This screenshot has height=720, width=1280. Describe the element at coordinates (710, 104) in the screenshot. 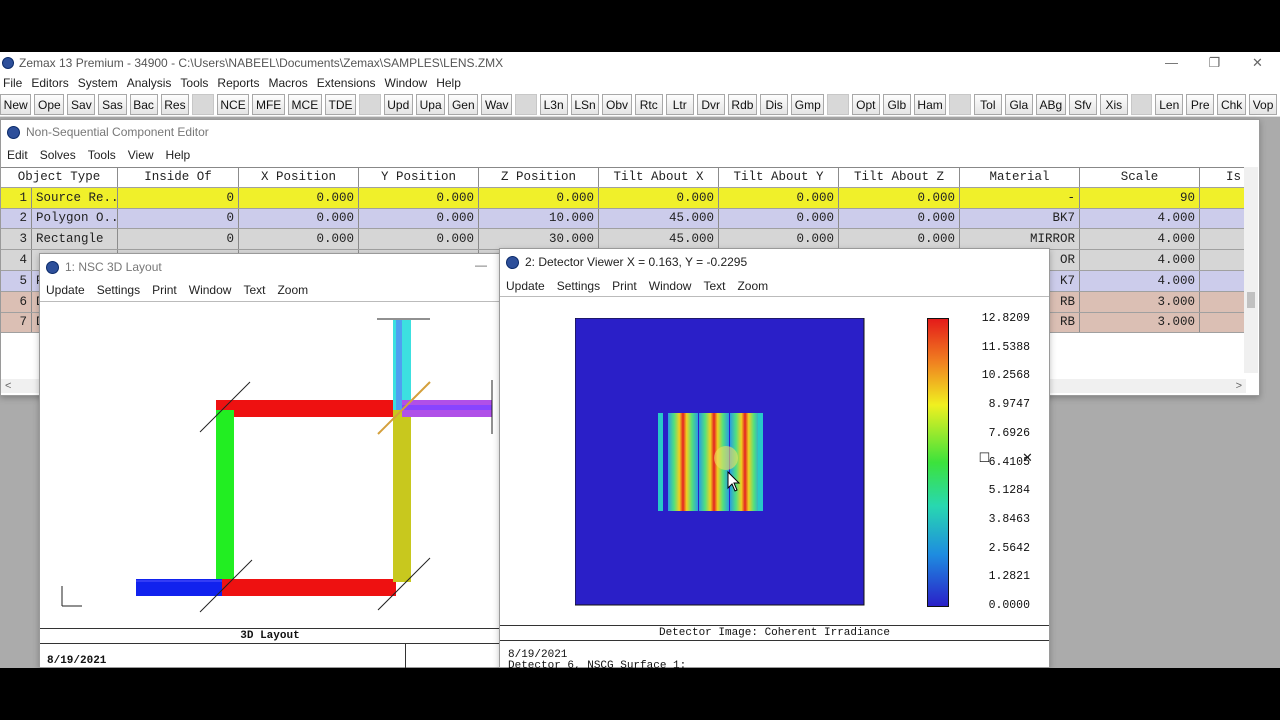

I see `tb-dvr-button: Dvr` at that location.